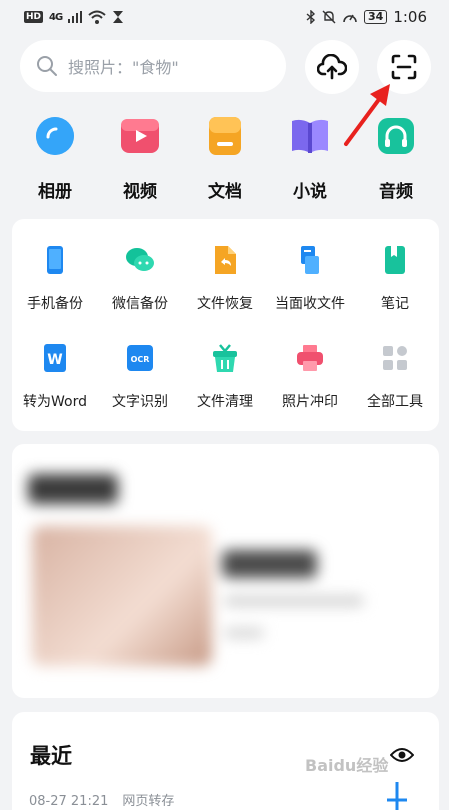  I want to click on battery-indicator: 34, so click(376, 17).